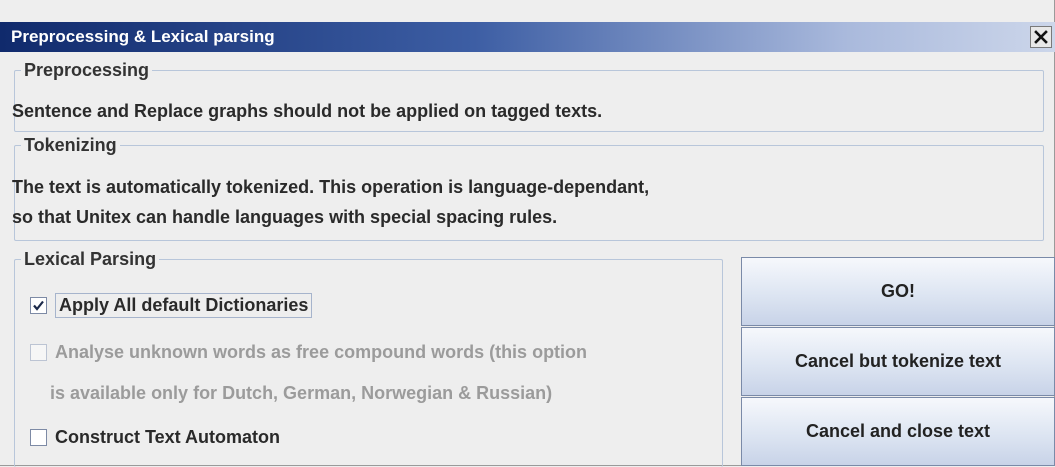 This screenshot has height=467, width=1055. I want to click on close-icon, so click(1041, 37).